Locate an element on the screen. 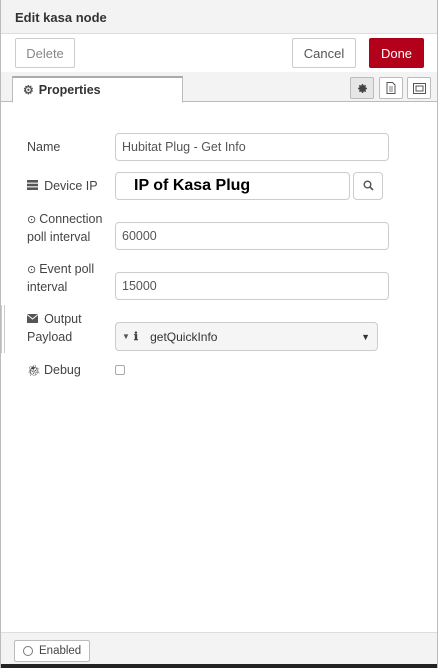  name-label: Name is located at coordinates (44, 147).